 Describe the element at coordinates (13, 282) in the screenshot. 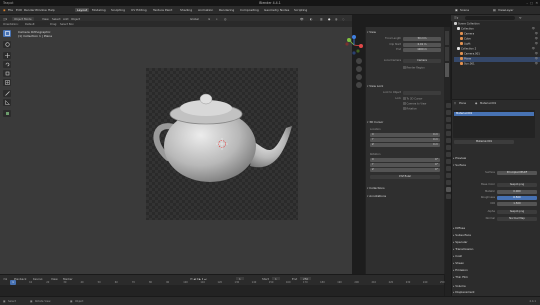

I see `playhead: 1` at that location.